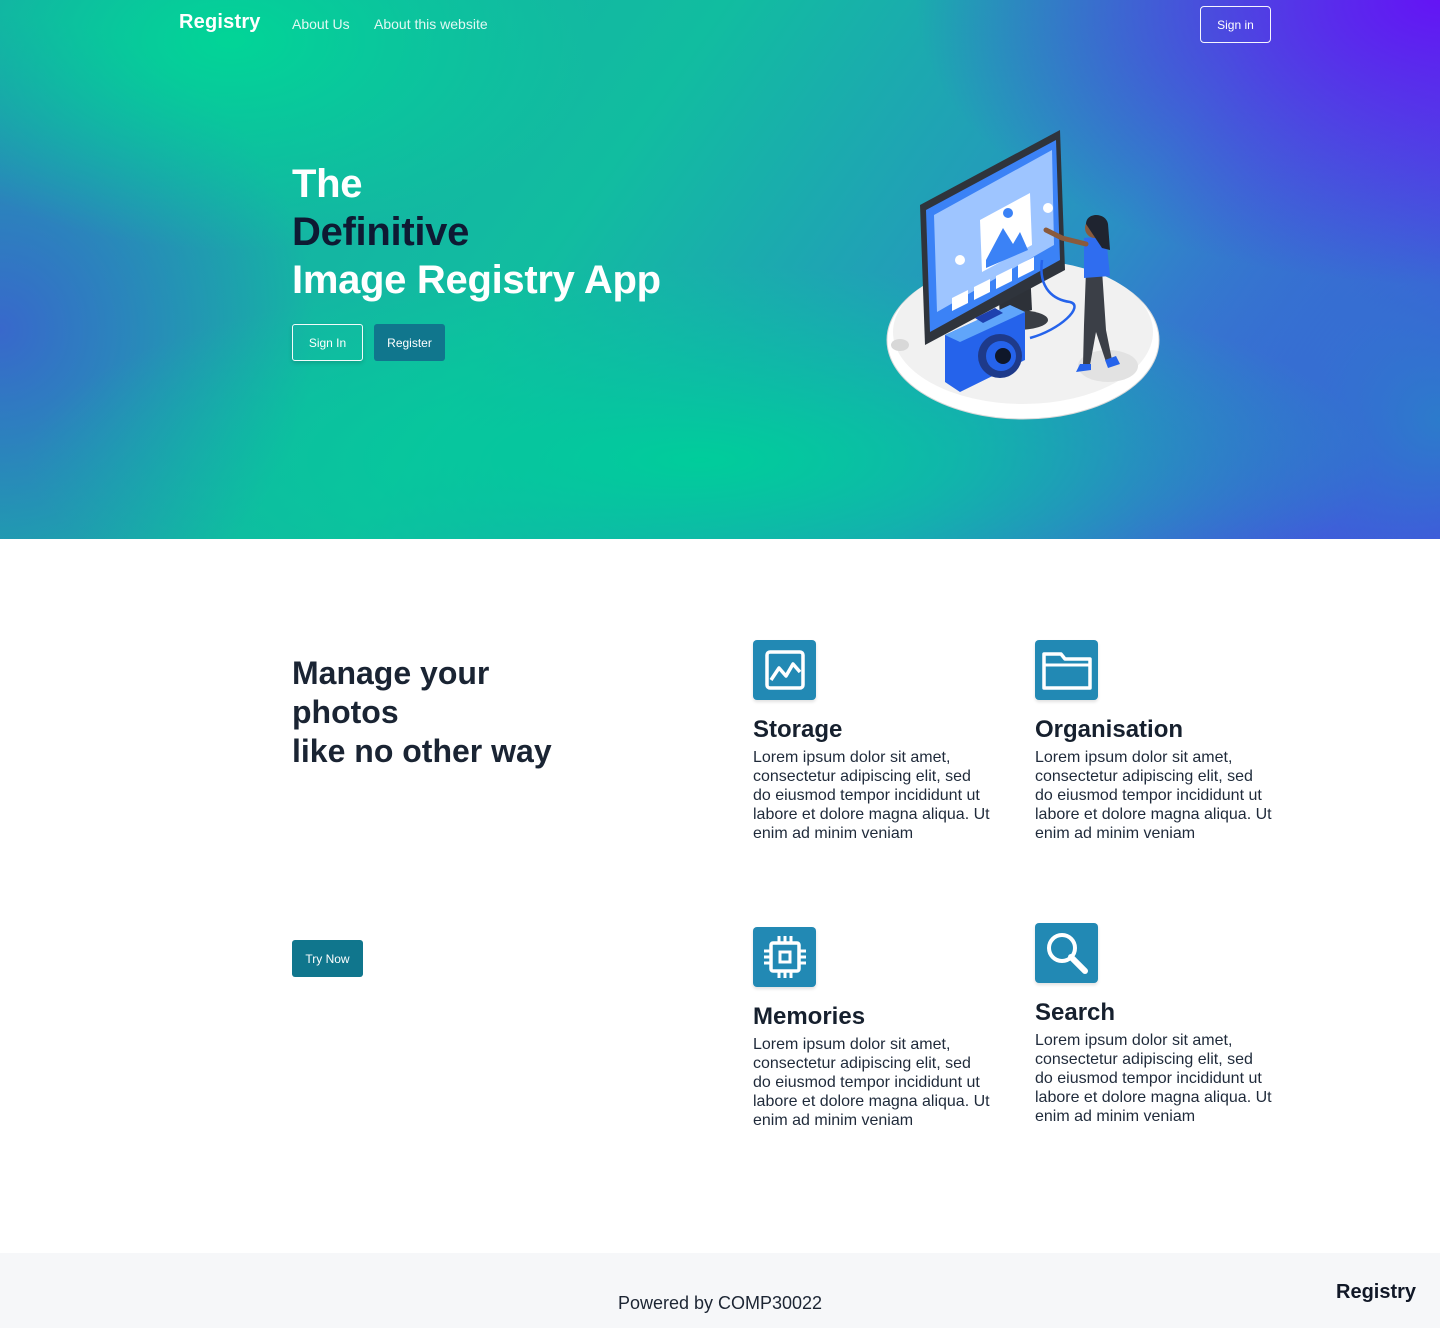 This screenshot has height=1328, width=1440. What do you see at coordinates (809, 1016) in the screenshot?
I see `feature-title: Memories` at bounding box center [809, 1016].